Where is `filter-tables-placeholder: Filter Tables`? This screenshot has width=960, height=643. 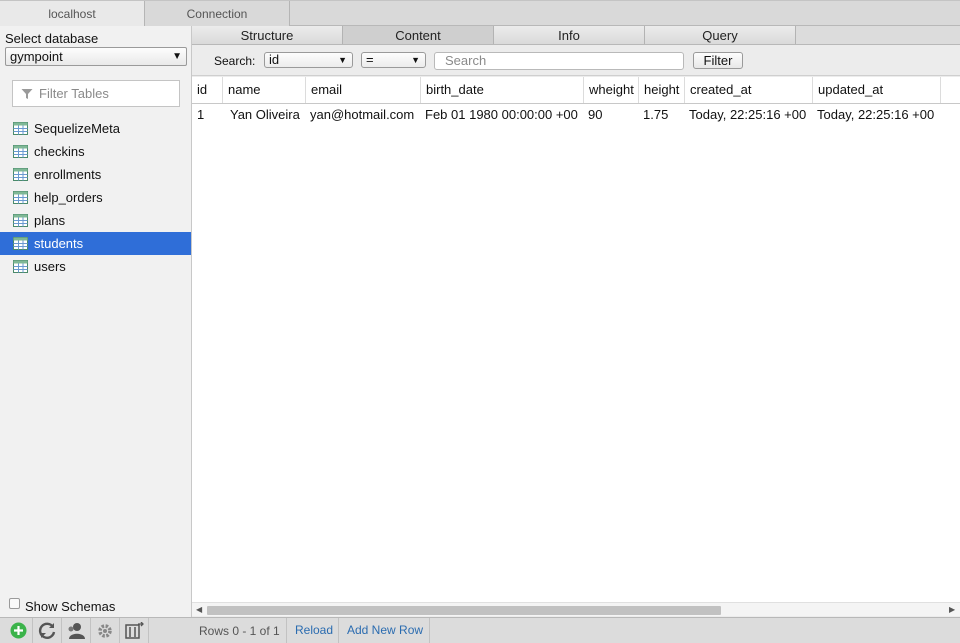 filter-tables-placeholder: Filter Tables is located at coordinates (74, 93).